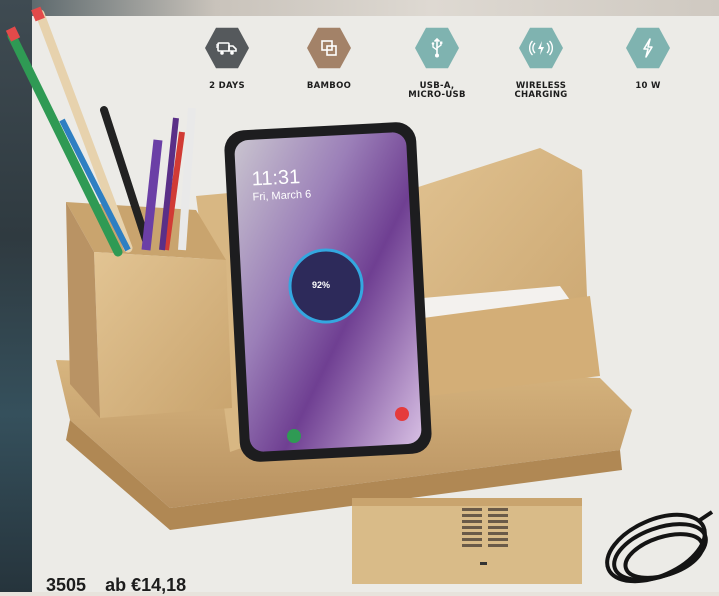  I want to click on charging-pad, so click(467, 541).